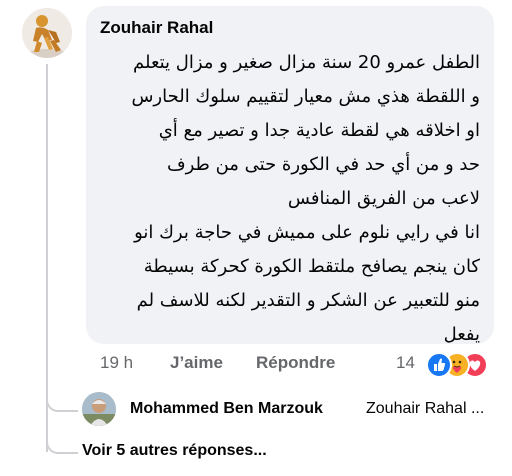 The height and width of the screenshot is (476, 512). Describe the element at coordinates (226, 409) in the screenshot. I see `reply-author: Mohammed Ben Marzouk` at that location.